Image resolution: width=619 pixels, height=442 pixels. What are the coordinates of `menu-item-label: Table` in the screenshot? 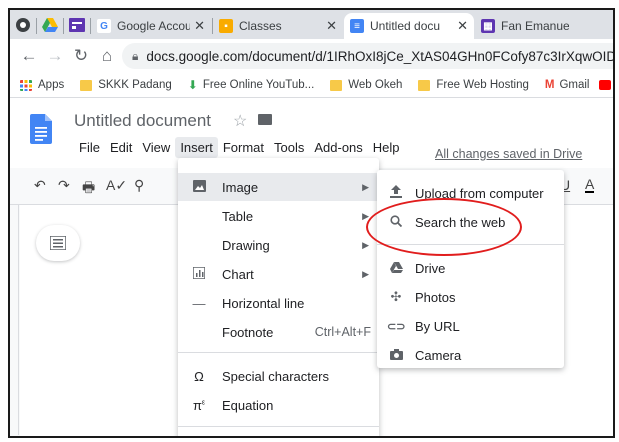 It's located at (238, 216).